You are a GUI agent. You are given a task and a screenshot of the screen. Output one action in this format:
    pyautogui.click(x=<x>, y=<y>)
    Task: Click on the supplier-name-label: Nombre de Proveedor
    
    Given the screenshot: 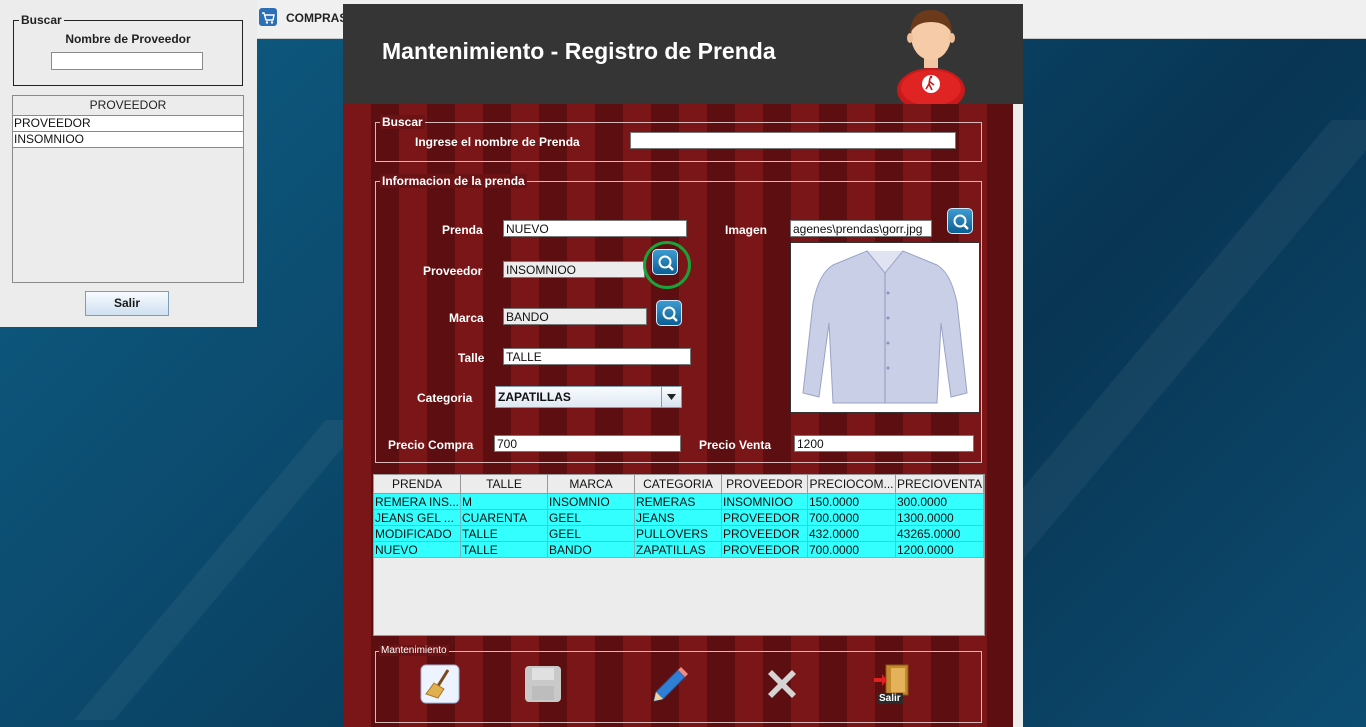 What is the action you would take?
    pyautogui.click(x=128, y=39)
    